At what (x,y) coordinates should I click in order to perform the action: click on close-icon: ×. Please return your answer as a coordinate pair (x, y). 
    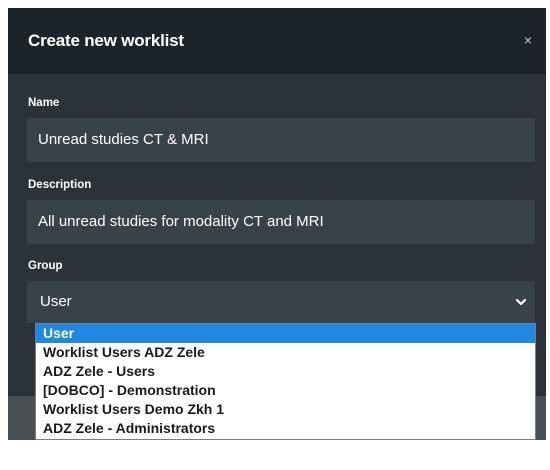
    Looking at the image, I should click on (528, 40).